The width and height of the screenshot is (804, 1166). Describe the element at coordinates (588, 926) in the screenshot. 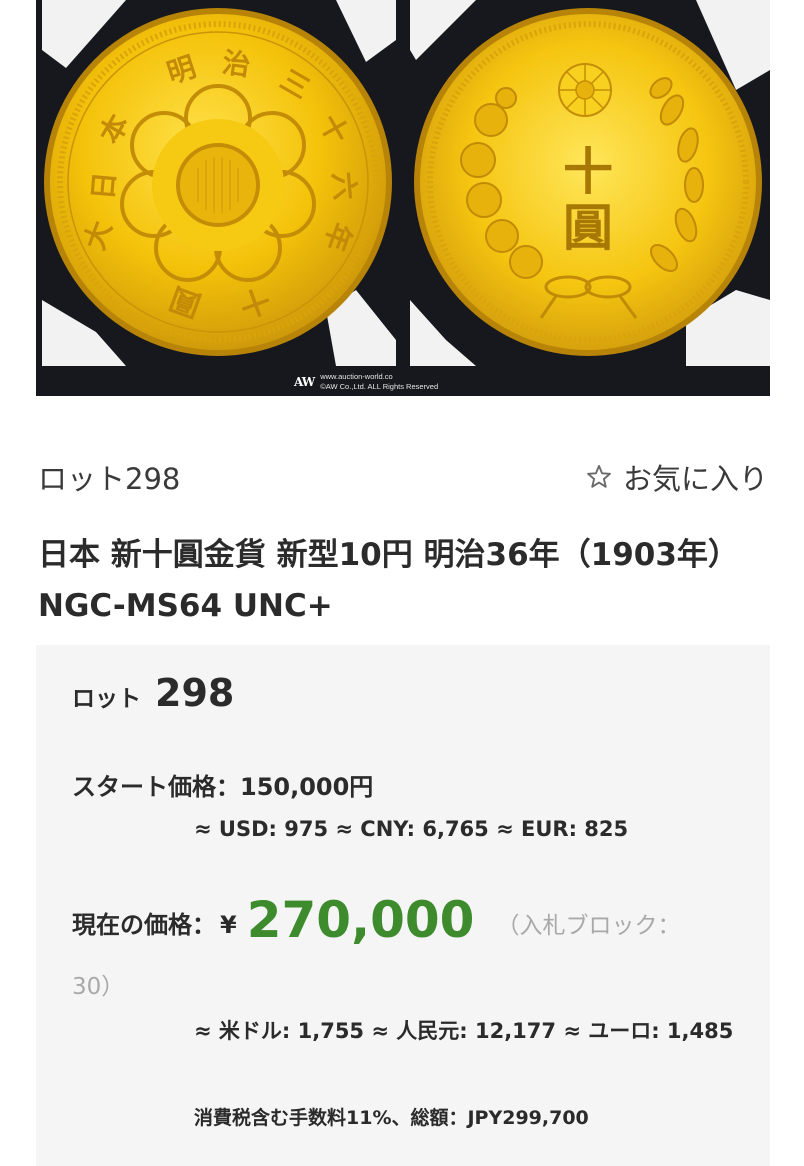

I see `bid-block-label: （入札ブロック：` at that location.